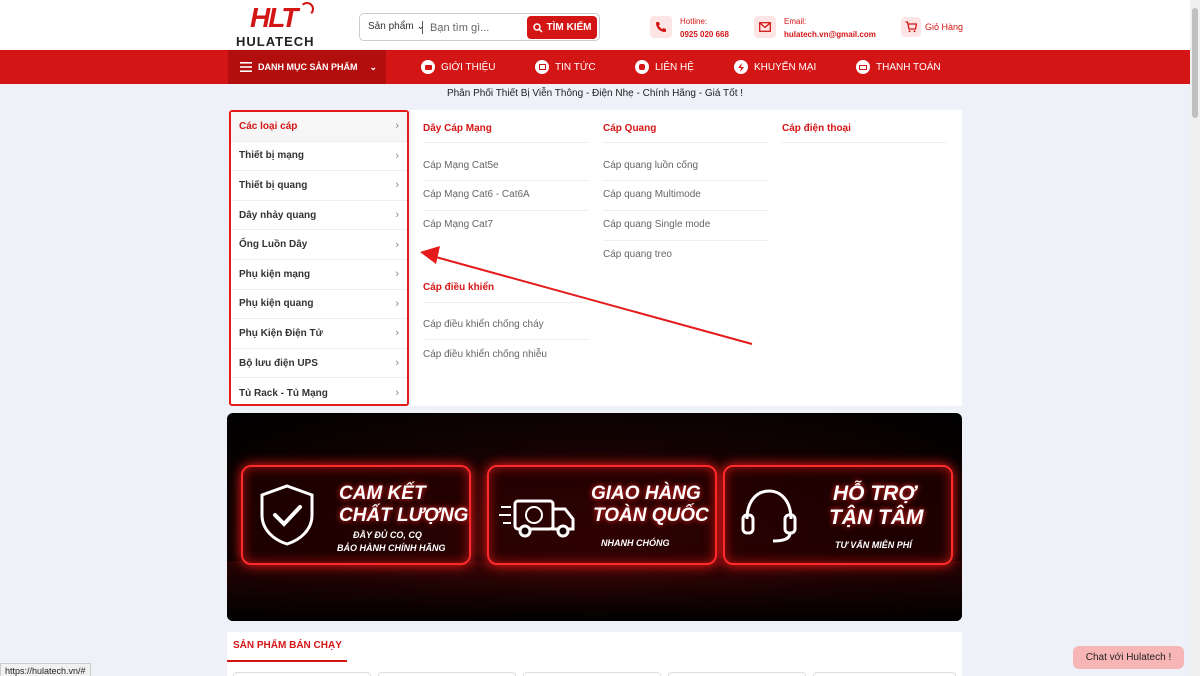 The image size is (1200, 676). What do you see at coordinates (944, 27) in the screenshot?
I see `cart-label: Giỏ Hàng` at bounding box center [944, 27].